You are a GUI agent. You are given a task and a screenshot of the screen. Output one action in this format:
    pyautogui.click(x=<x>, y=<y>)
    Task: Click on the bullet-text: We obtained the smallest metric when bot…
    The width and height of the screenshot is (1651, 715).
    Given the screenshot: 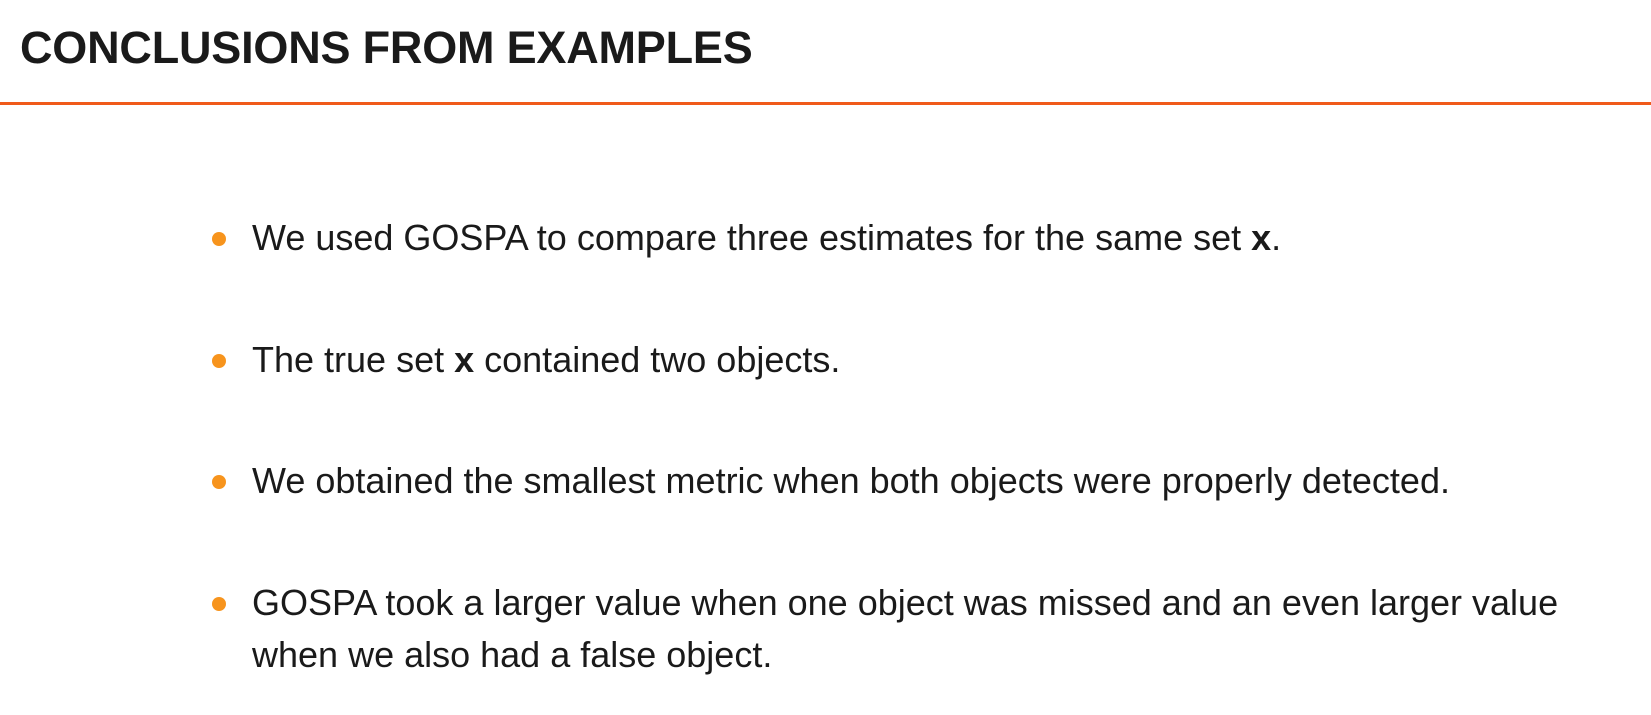 What is the action you would take?
    pyautogui.click(x=851, y=480)
    